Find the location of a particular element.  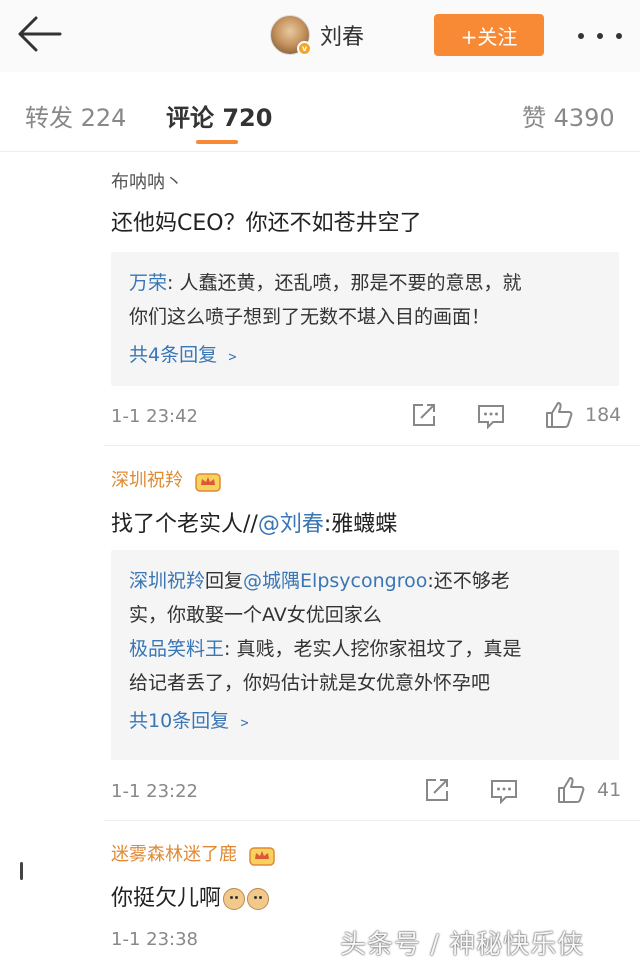

reply-author: 万荣 is located at coordinates (148, 283).